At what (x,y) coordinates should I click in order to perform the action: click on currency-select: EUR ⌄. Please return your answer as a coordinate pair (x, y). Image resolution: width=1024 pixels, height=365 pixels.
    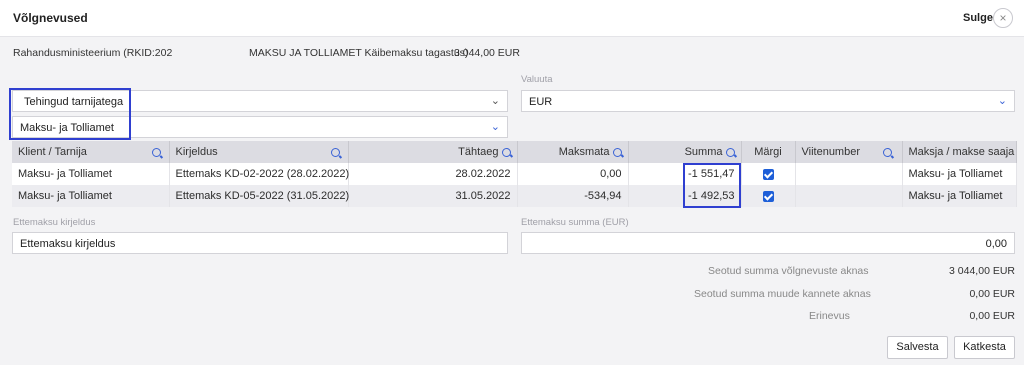
    Looking at the image, I should click on (768, 101).